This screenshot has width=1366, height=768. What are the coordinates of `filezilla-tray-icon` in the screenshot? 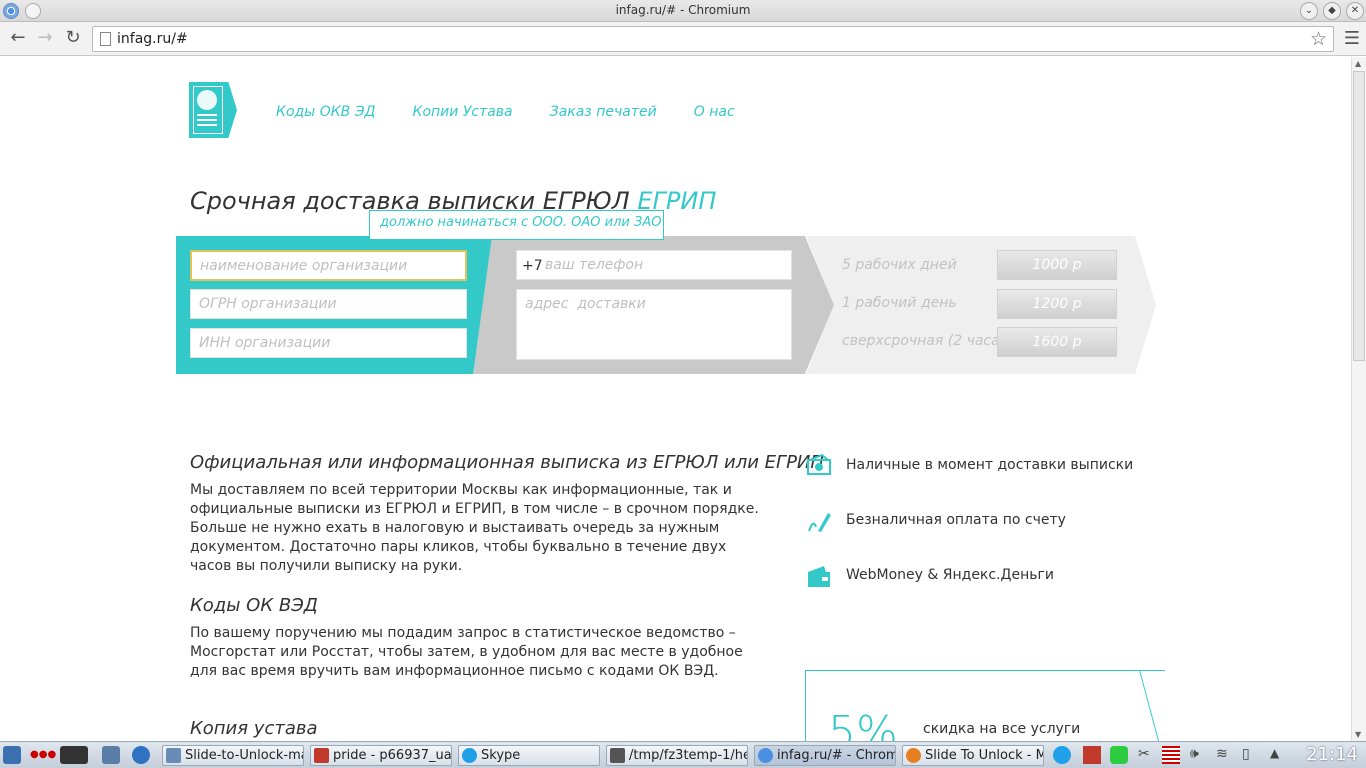 It's located at (1092, 755).